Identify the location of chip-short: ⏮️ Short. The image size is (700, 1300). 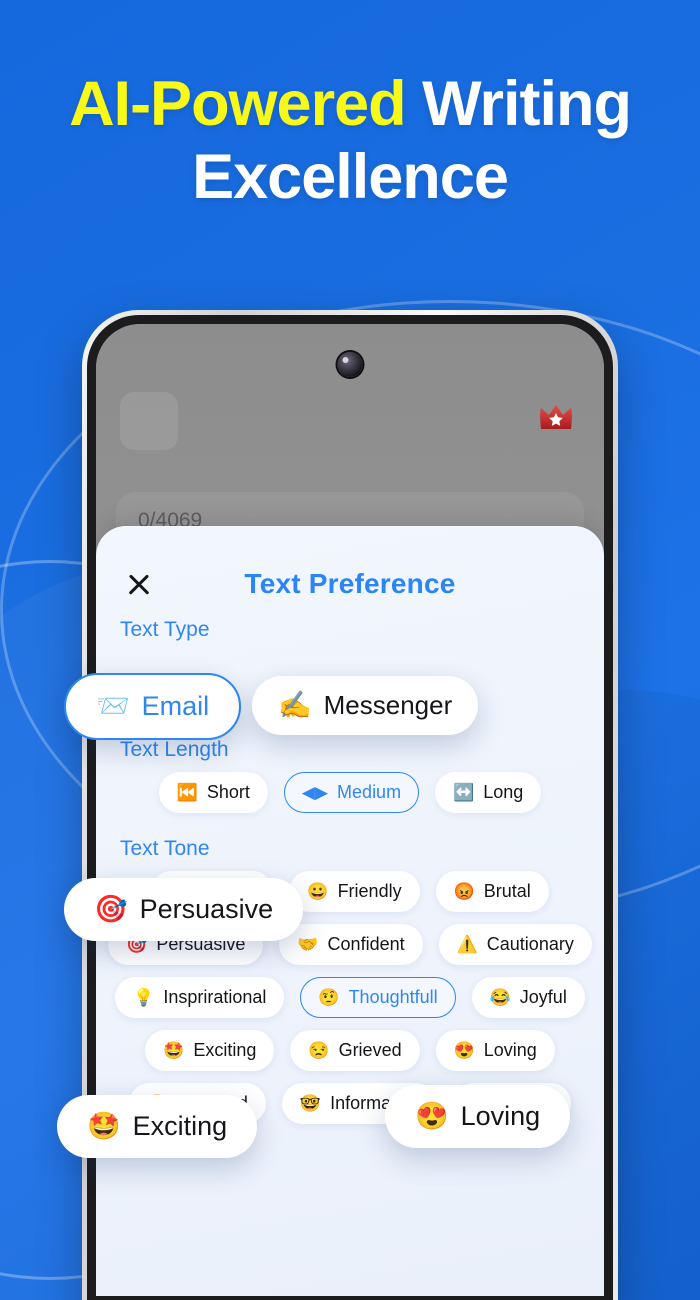
(213, 792).